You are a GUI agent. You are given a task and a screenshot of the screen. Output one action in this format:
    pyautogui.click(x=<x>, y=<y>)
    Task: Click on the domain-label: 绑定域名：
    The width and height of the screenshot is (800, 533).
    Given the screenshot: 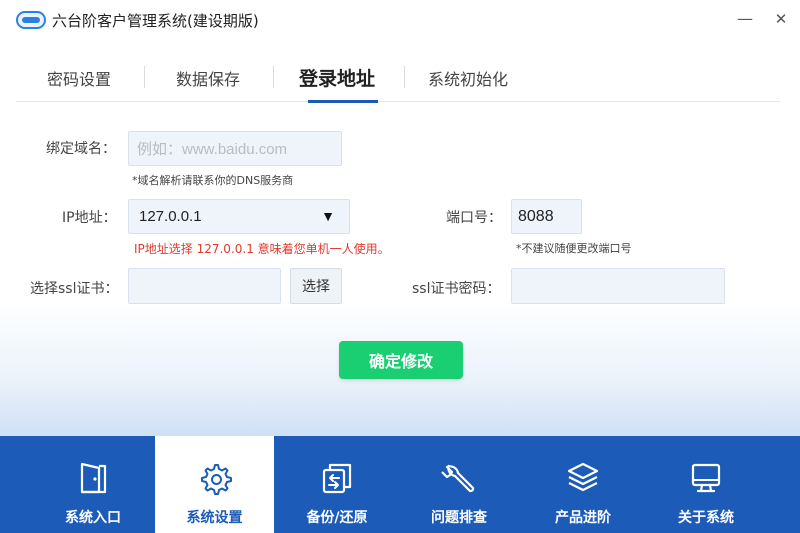 What is the action you would take?
    pyautogui.click(x=81, y=149)
    